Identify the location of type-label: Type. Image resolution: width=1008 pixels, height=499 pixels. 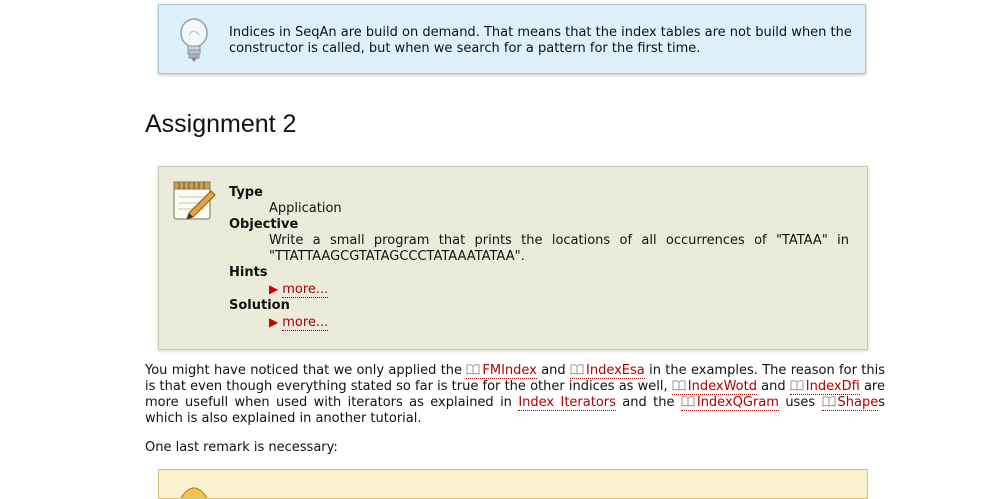
(246, 192).